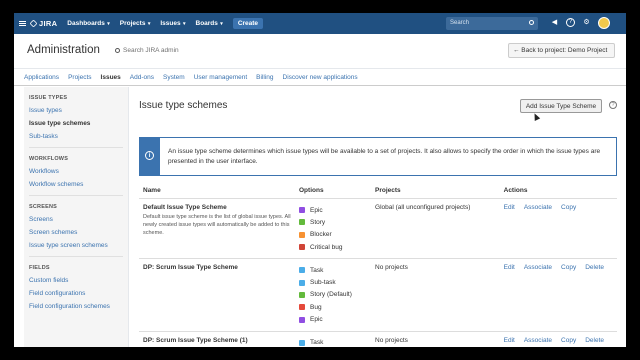  I want to click on scheme-actions-cell: Edit Associate Copy Delete, so click(558, 295).